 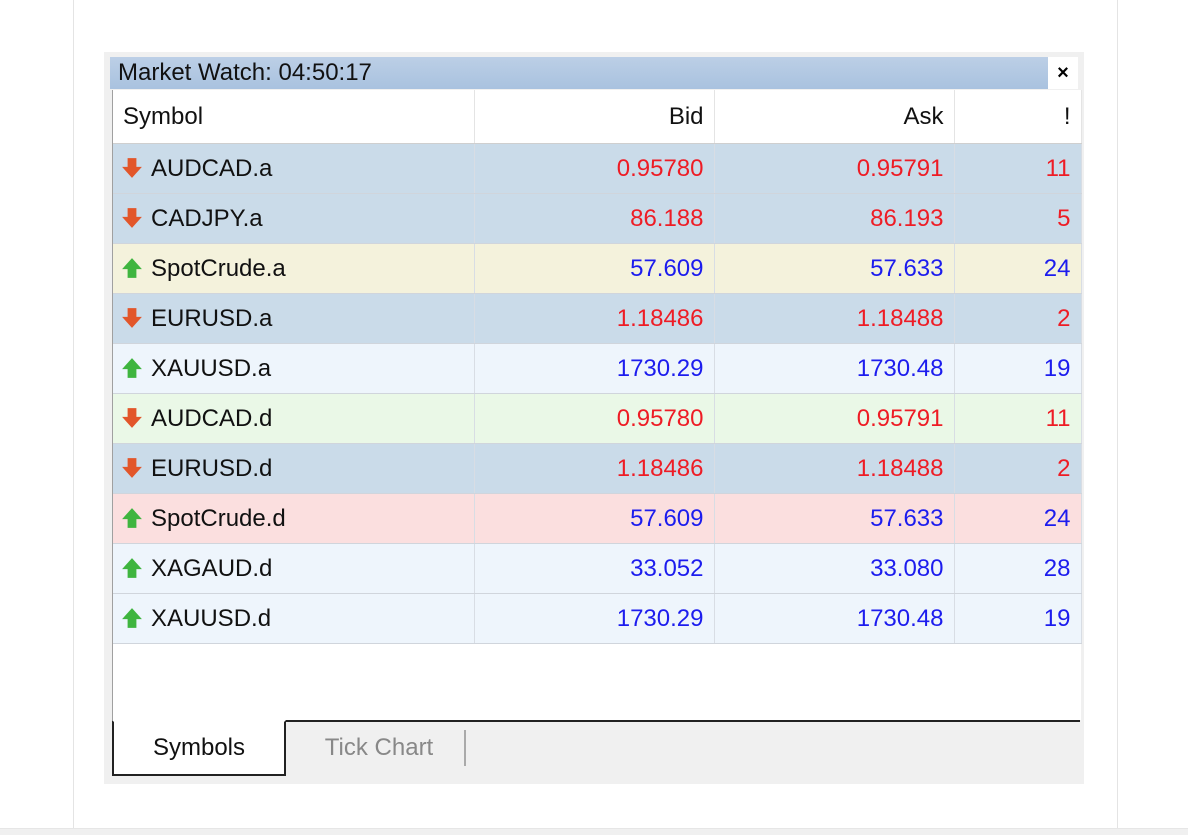 I want to click on column-header-ask: Ask, so click(x=834, y=117).